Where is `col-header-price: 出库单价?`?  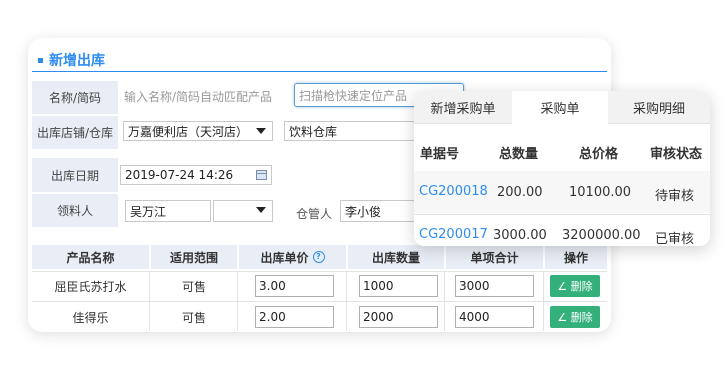
col-header-price: 出库单价? is located at coordinates (292, 257).